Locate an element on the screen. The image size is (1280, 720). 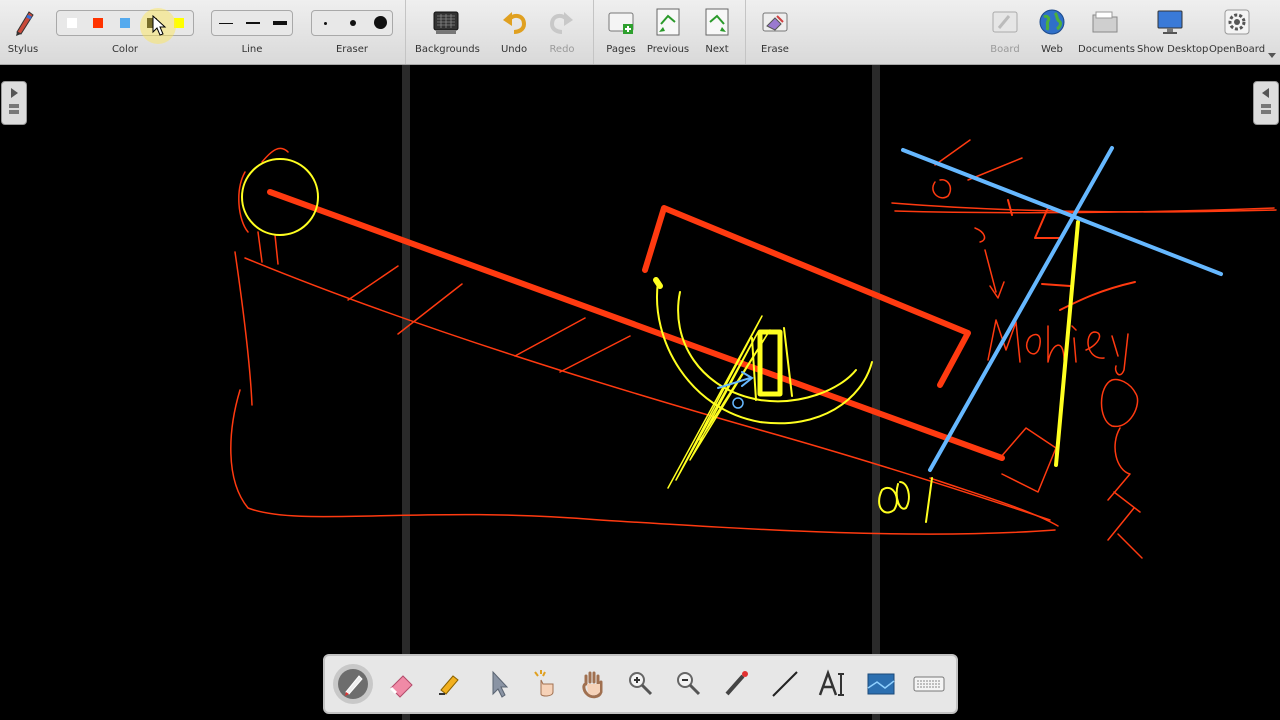
highlighter-icon is located at coordinates (449, 685).